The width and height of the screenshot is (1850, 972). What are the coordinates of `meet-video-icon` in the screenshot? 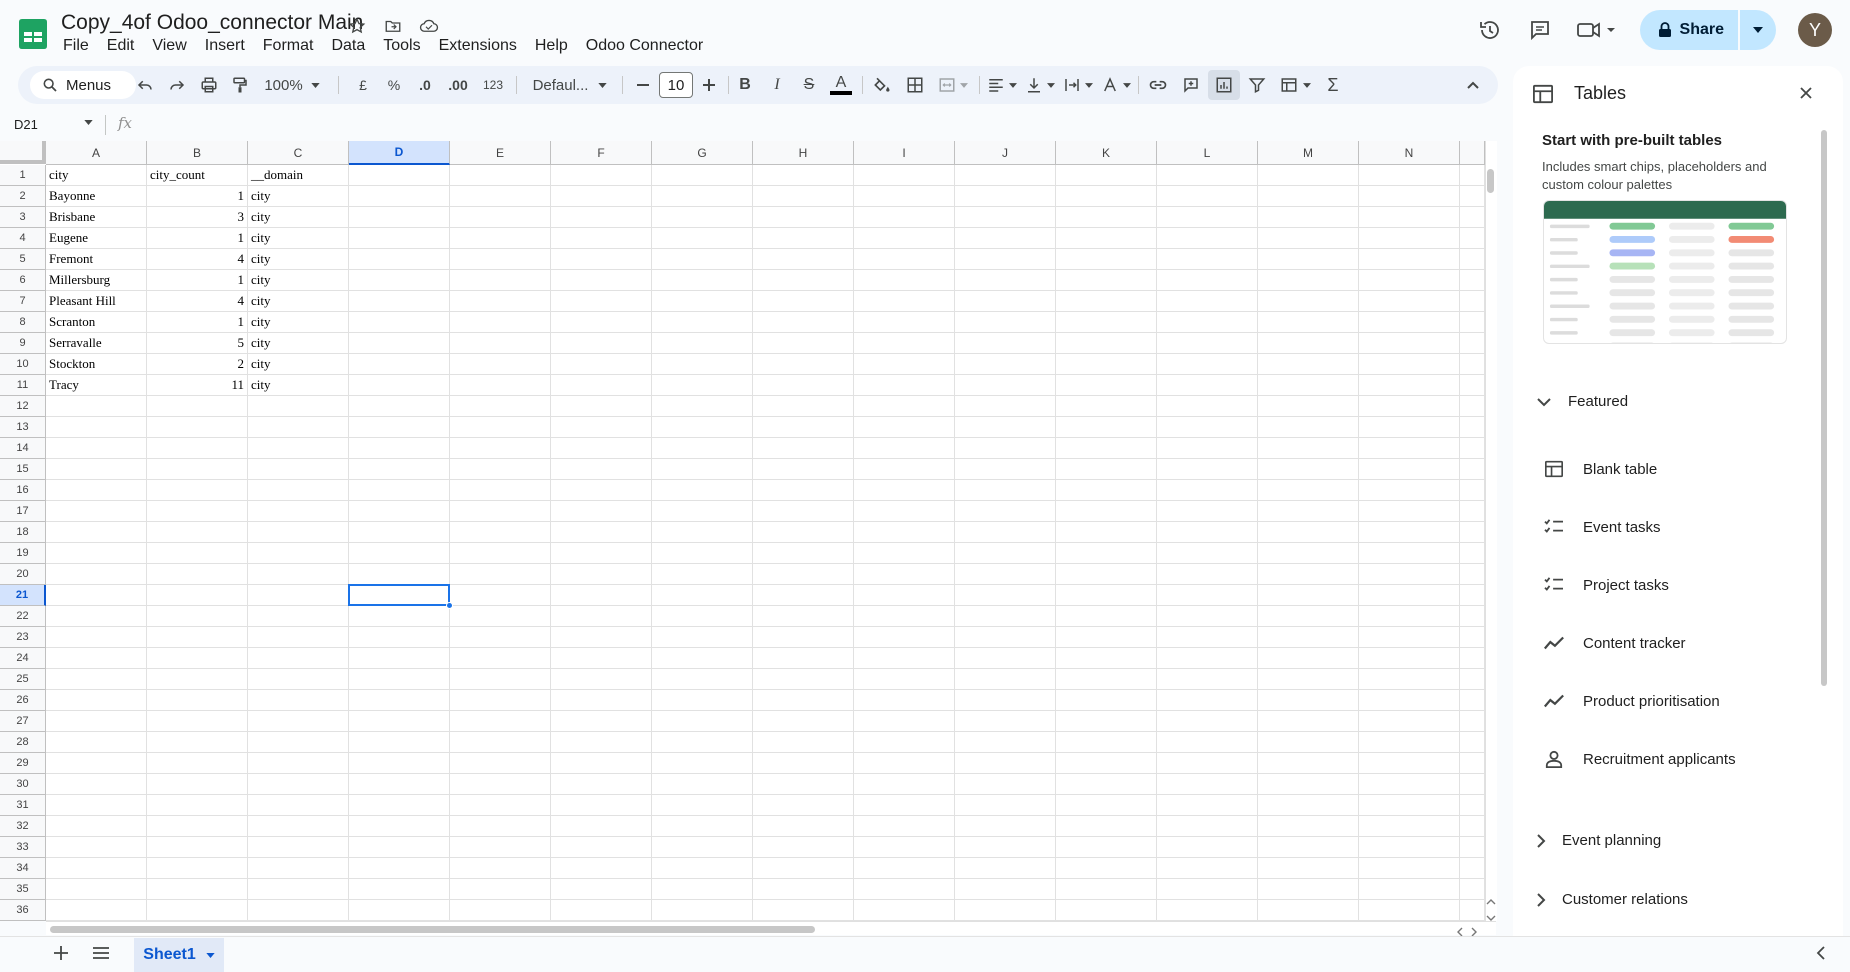 It's located at (1597, 30).